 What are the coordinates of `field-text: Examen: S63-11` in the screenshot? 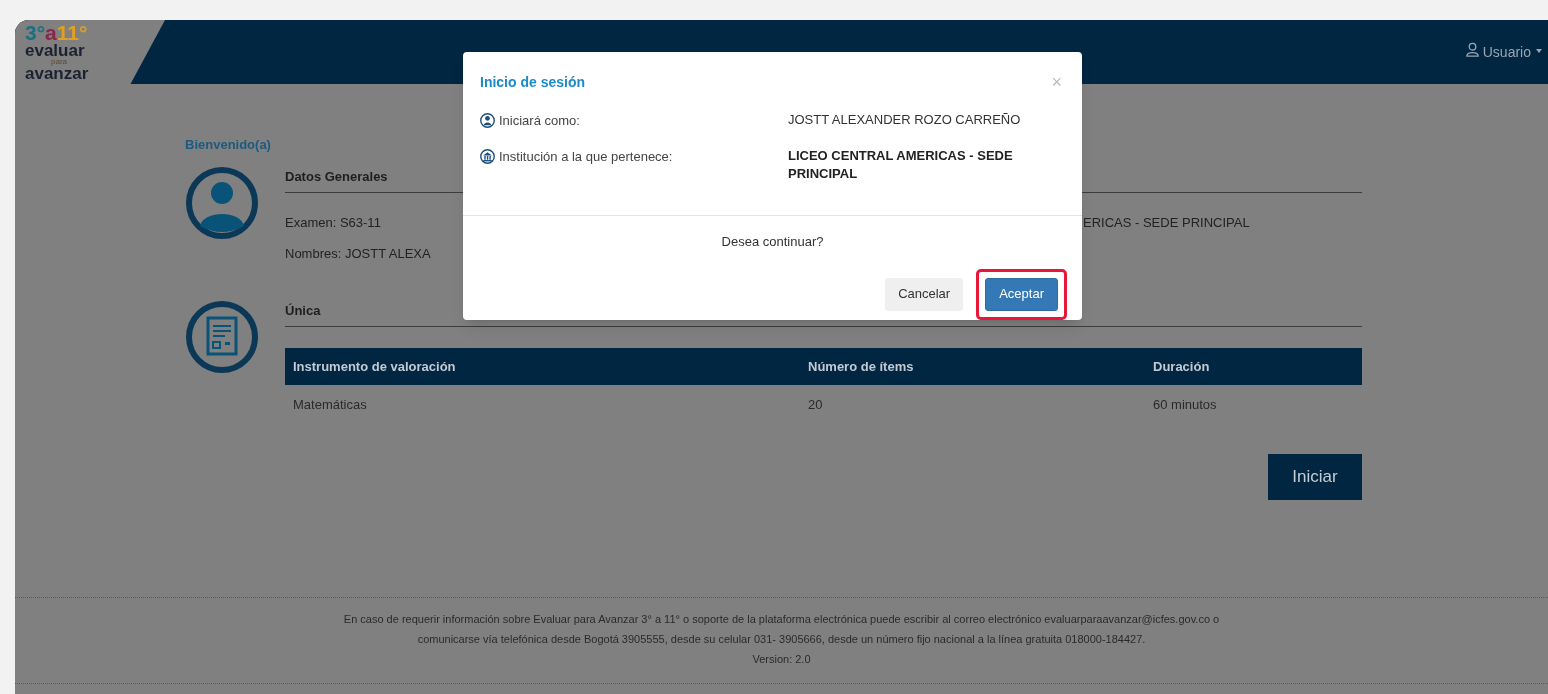 It's located at (333, 222).